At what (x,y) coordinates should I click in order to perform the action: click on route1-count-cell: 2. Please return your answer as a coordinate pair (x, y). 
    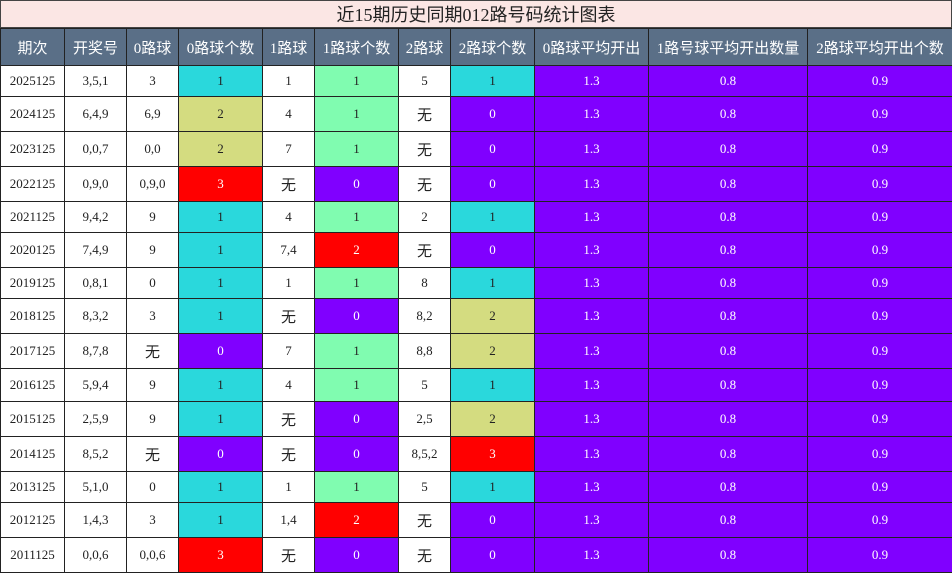
    Looking at the image, I should click on (357, 520).